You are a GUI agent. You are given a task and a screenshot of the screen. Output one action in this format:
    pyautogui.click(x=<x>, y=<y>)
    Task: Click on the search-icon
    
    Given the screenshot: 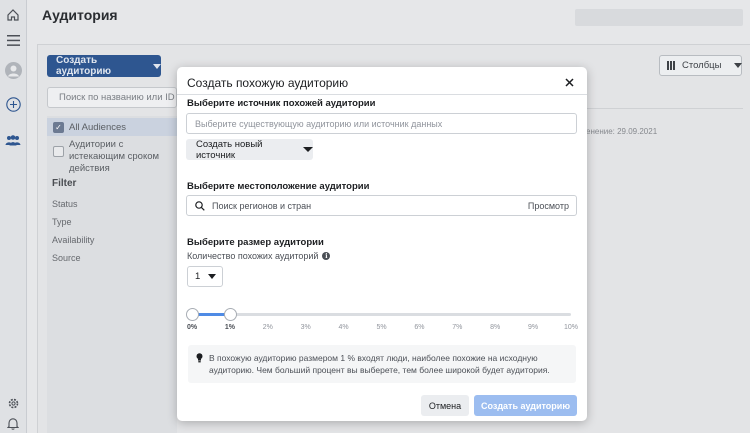 What is the action you would take?
    pyautogui.click(x=200, y=205)
    